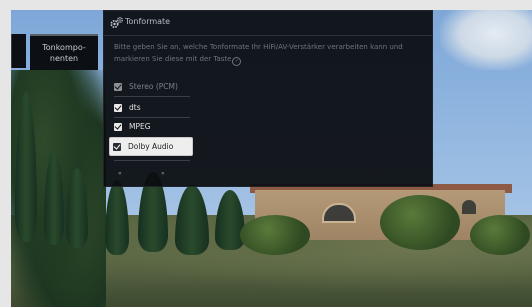  What do you see at coordinates (153, 86) in the screenshot?
I see `option-label: Stereo (PCM)` at bounding box center [153, 86].